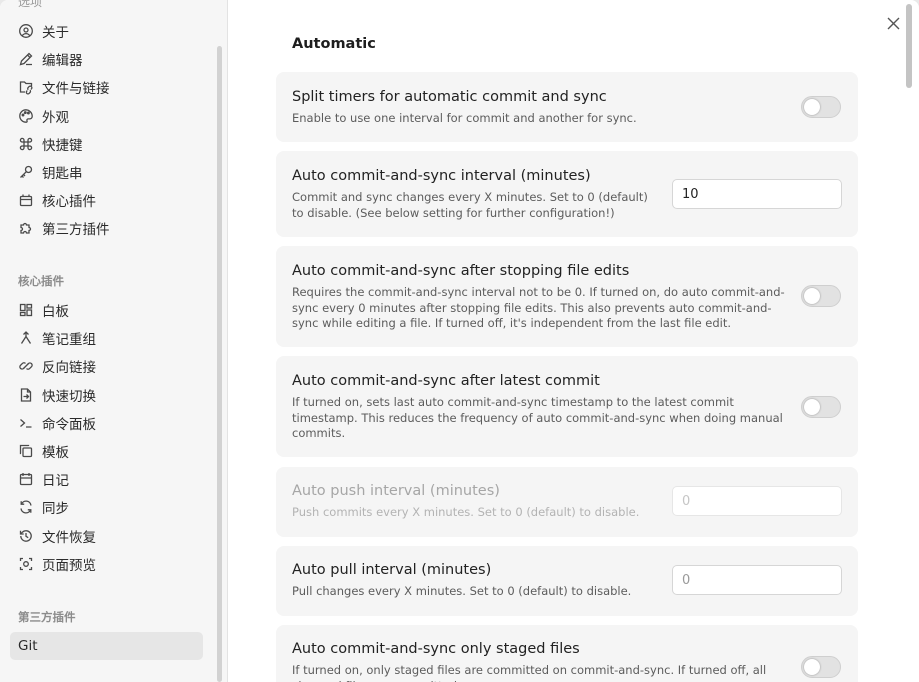 The image size is (919, 682). What do you see at coordinates (821, 296) in the screenshot?
I see `auto-commit-after-stop-edits-toggle` at bounding box center [821, 296].